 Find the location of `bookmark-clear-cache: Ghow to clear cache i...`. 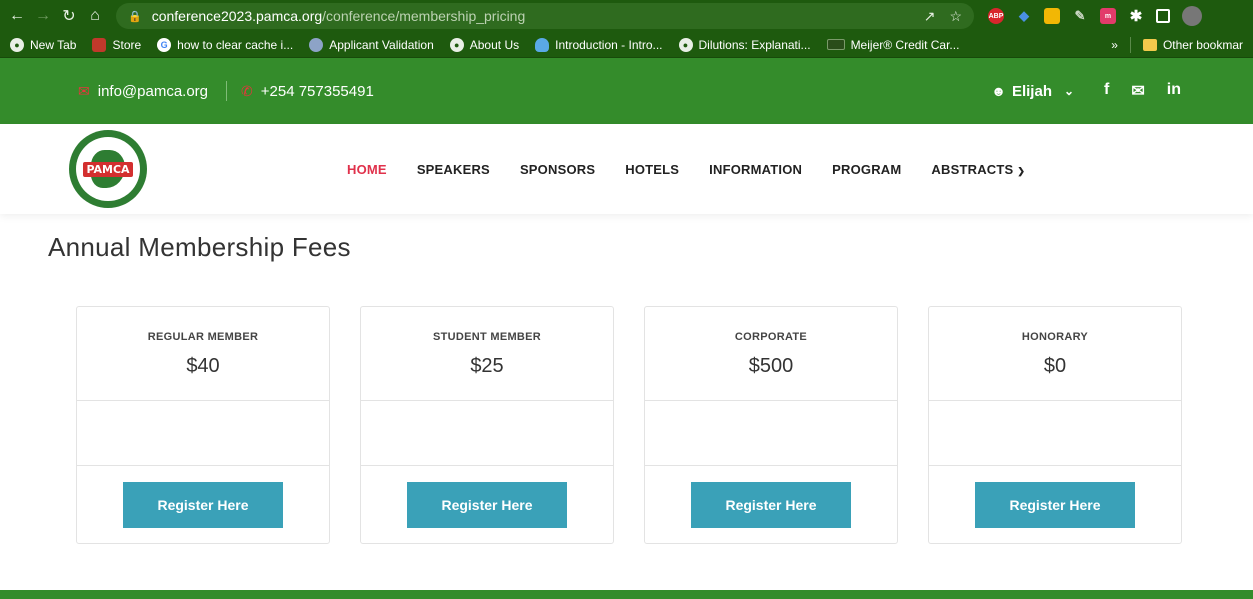

bookmark-clear-cache: Ghow to clear cache i... is located at coordinates (225, 44).